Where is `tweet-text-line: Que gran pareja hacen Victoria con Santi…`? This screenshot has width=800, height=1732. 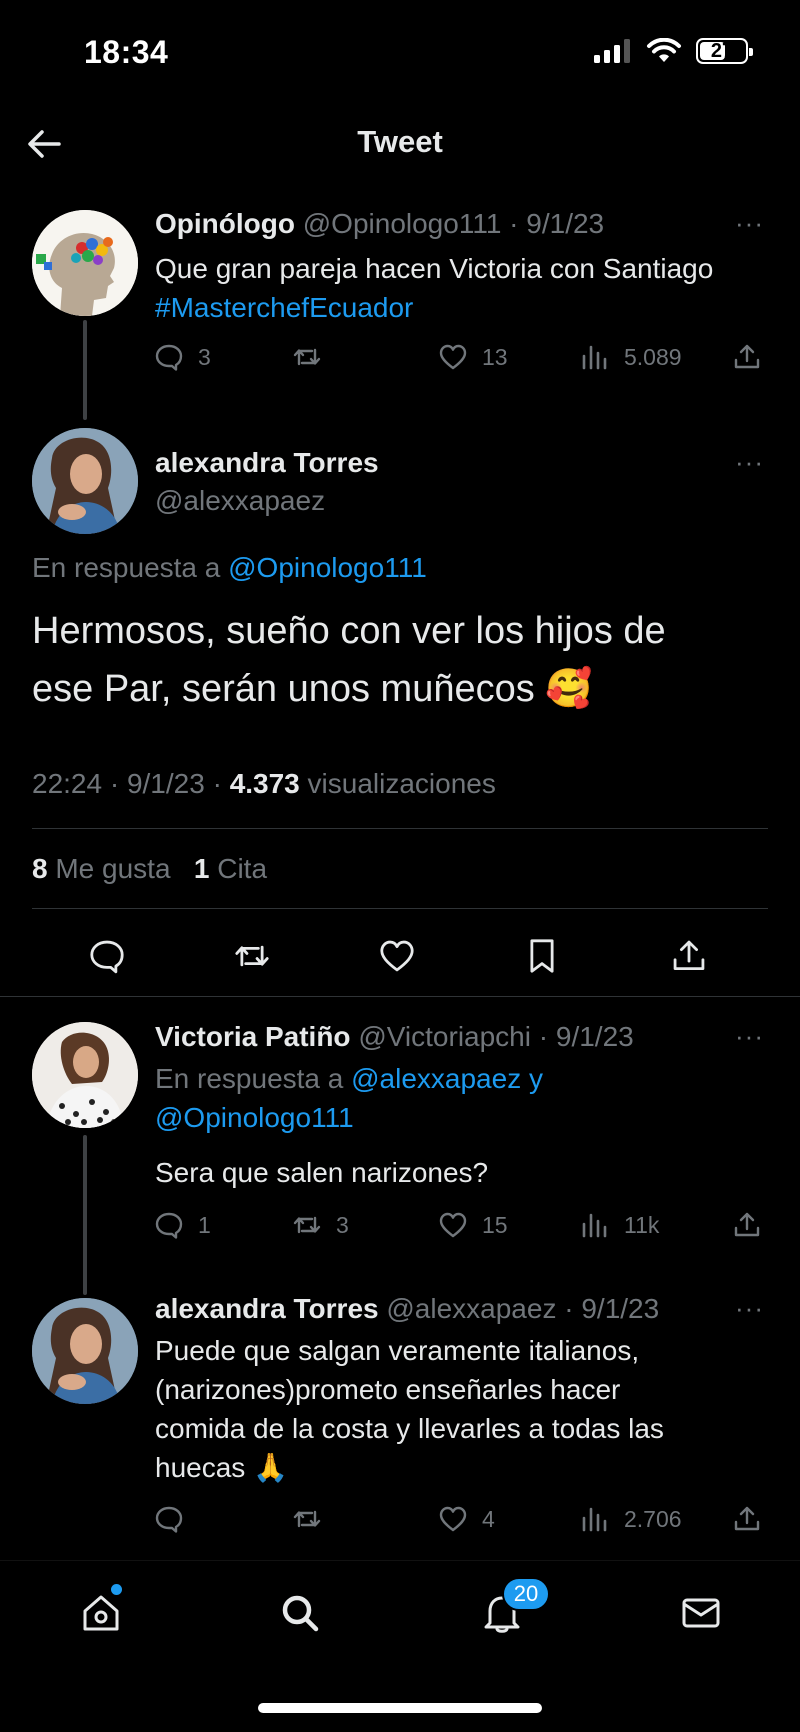 tweet-text-line: Que gran pareja hacen Victoria con Santi… is located at coordinates (434, 268).